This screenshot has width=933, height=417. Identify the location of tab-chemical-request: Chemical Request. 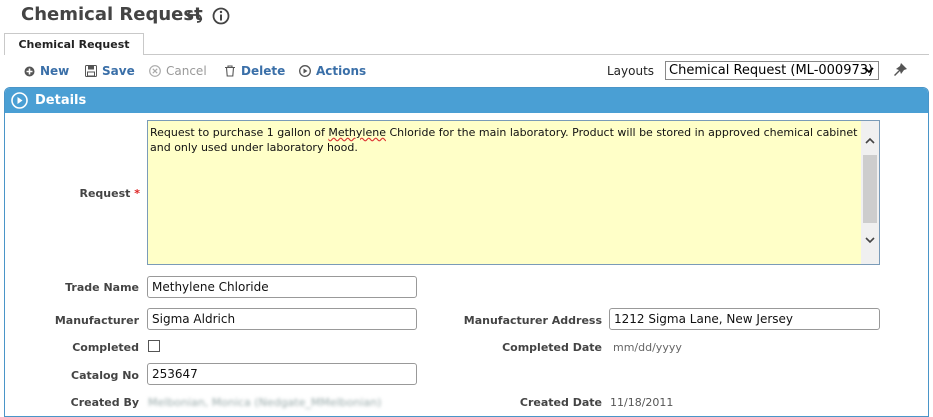
(74, 44).